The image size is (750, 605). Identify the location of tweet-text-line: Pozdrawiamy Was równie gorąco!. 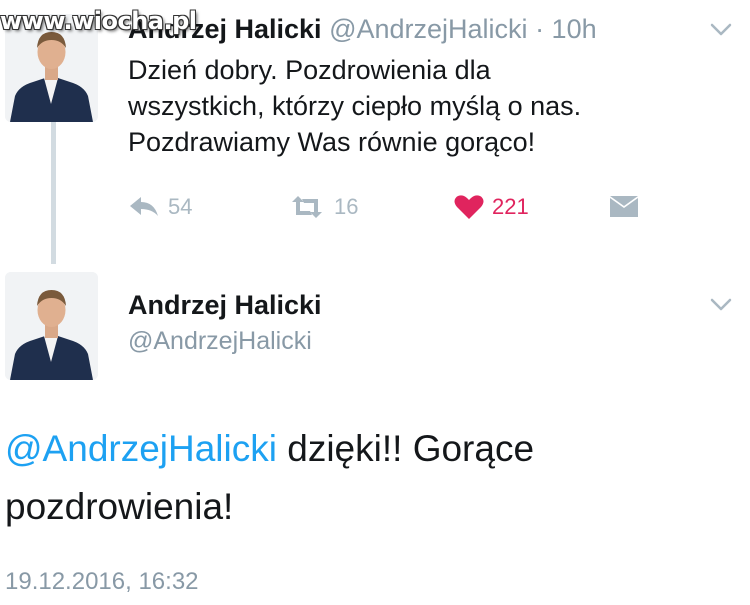
(332, 142).